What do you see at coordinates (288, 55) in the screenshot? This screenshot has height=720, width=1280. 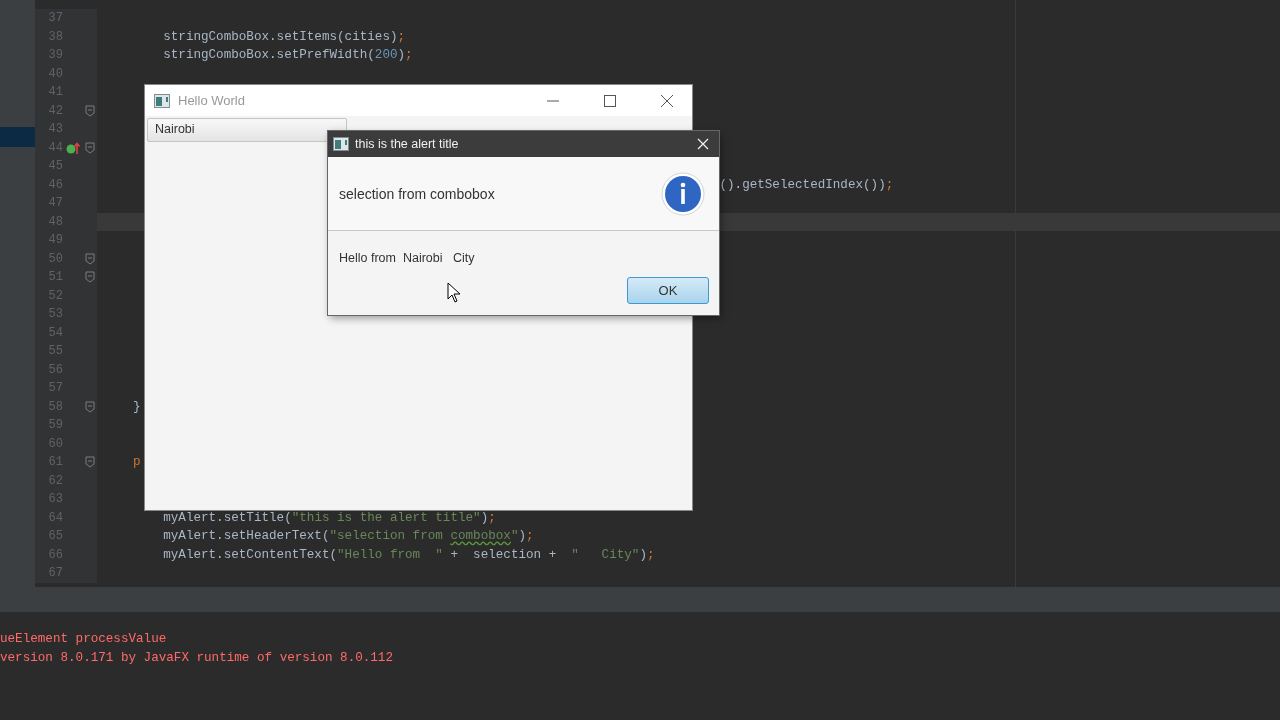 I see `code-line: stringComboBox.setPrefWidth(200);` at bounding box center [288, 55].